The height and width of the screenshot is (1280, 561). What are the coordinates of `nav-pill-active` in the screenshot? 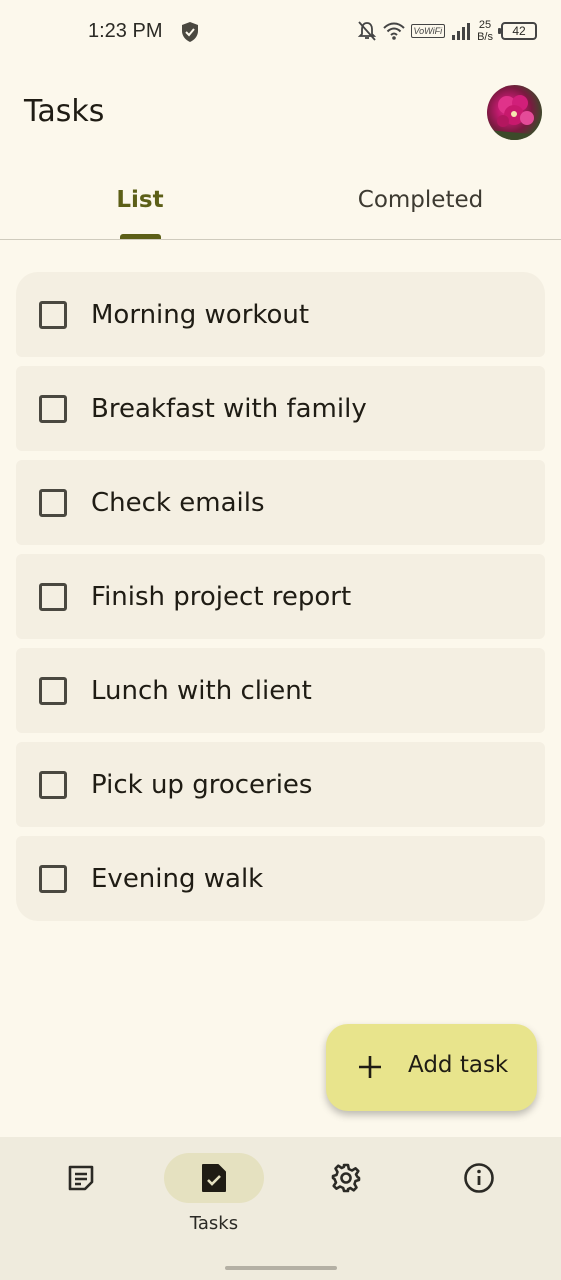 It's located at (214, 1178).